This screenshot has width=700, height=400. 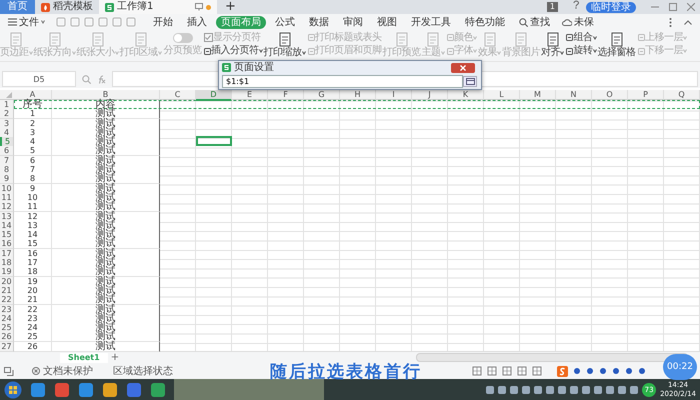 What do you see at coordinates (230, 7) in the screenshot?
I see `new-tab-button: +` at bounding box center [230, 7].